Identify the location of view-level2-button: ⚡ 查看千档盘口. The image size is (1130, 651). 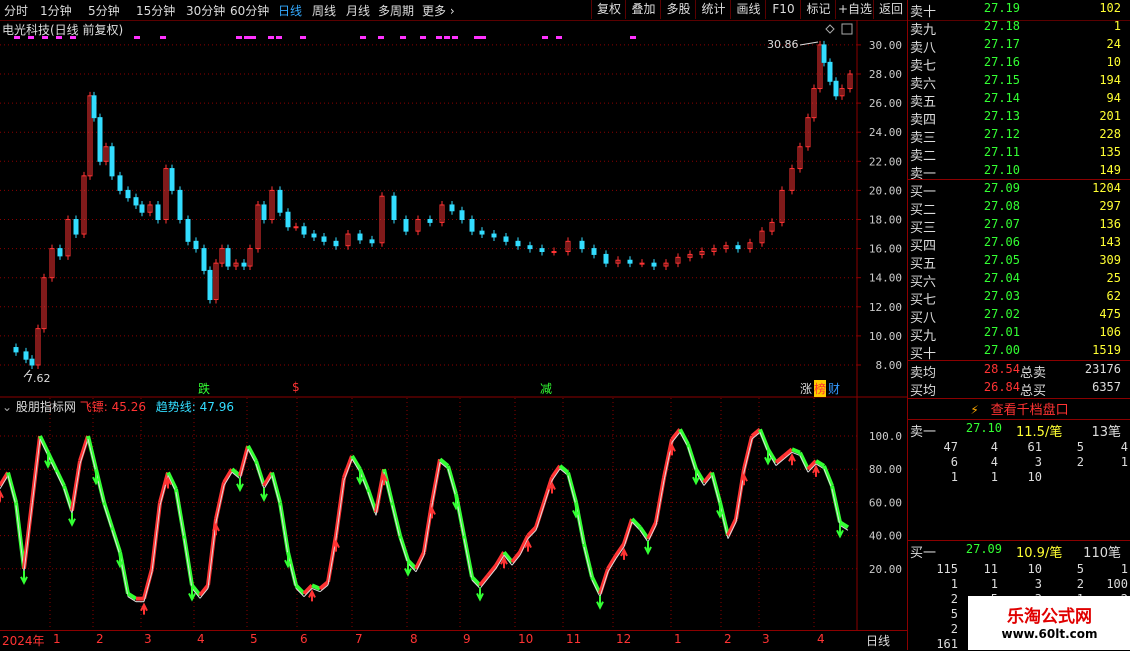
(1019, 409).